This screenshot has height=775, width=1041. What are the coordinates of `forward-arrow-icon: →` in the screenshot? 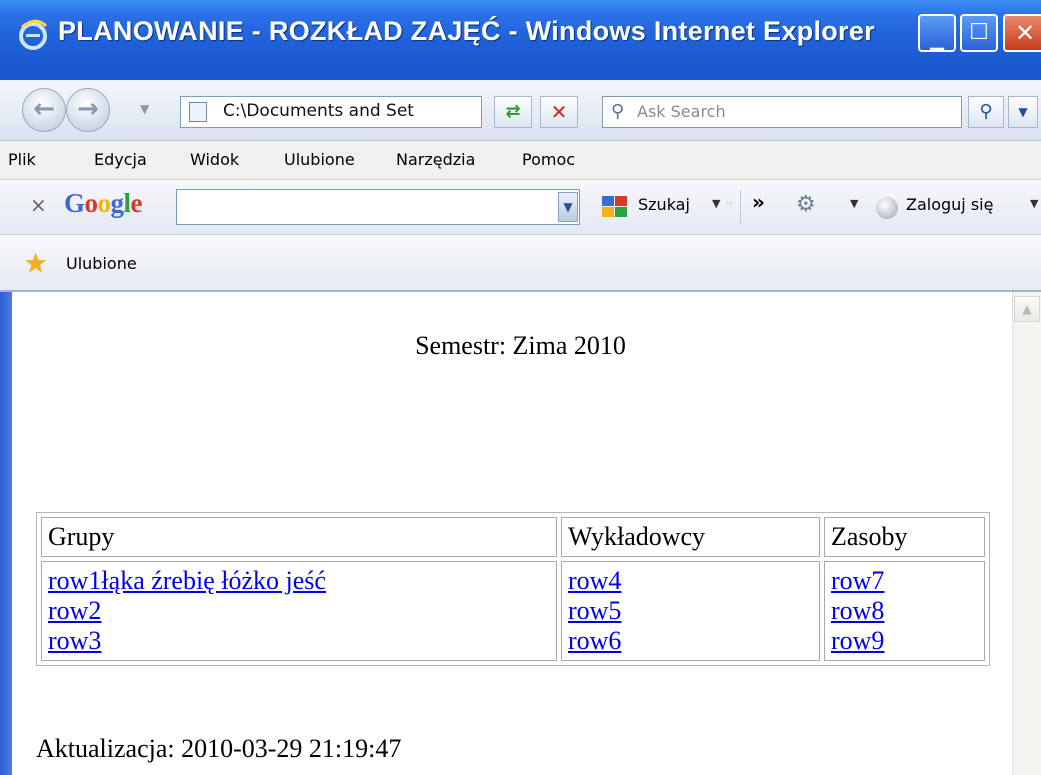 It's located at (88, 109).